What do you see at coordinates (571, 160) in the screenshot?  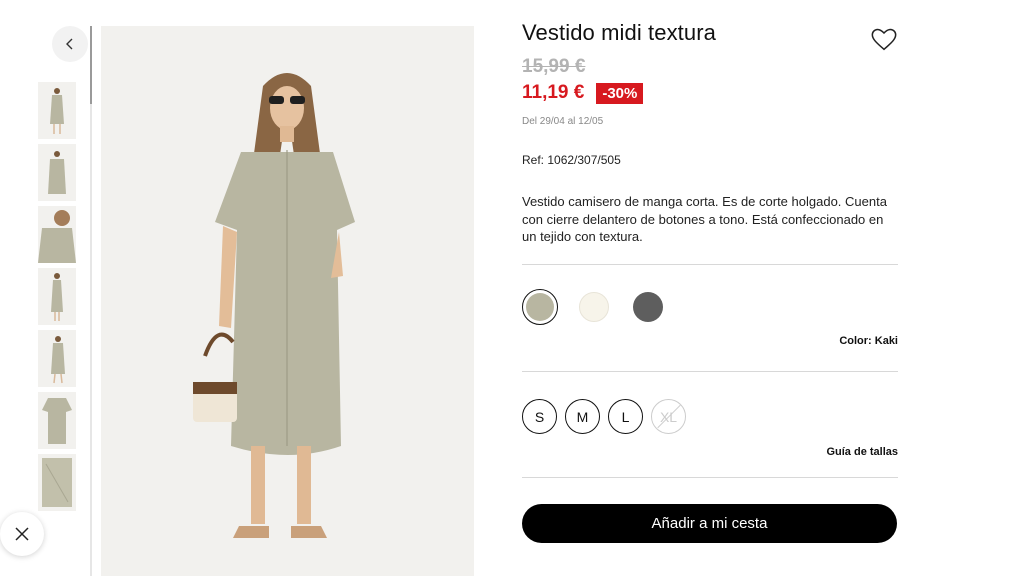 I see `product-reference: Ref: 1062/307/505` at bounding box center [571, 160].